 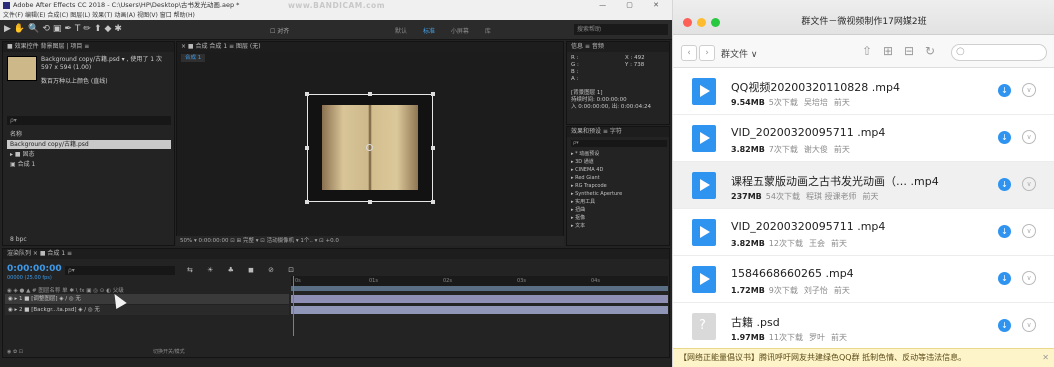 I want to click on effect-category: ▸ 文本, so click(x=578, y=227).